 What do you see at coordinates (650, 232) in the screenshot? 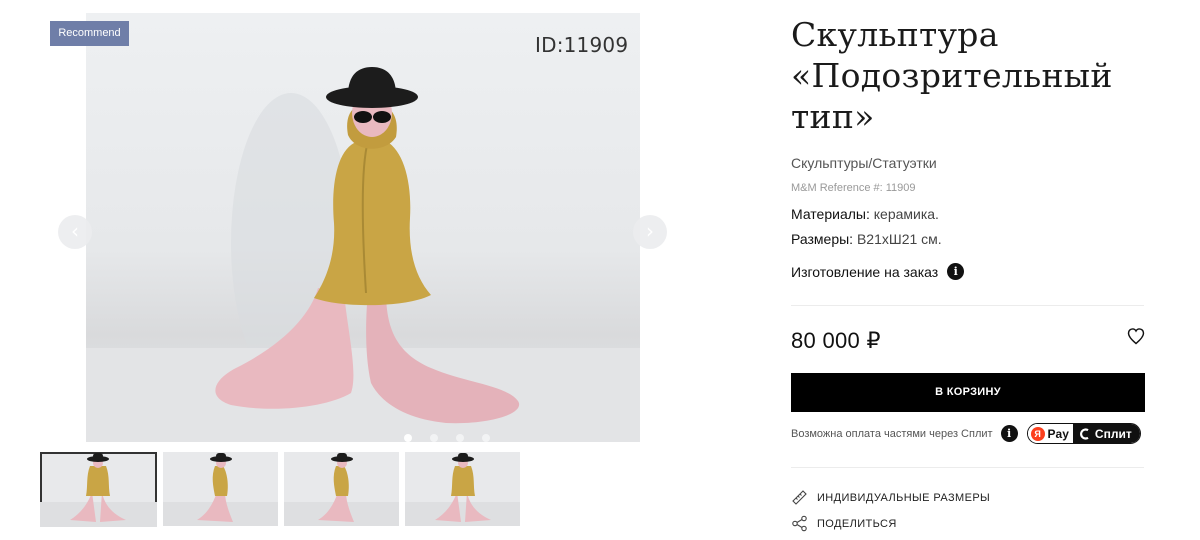
I see `chevron-right-icon: ›` at bounding box center [650, 232].